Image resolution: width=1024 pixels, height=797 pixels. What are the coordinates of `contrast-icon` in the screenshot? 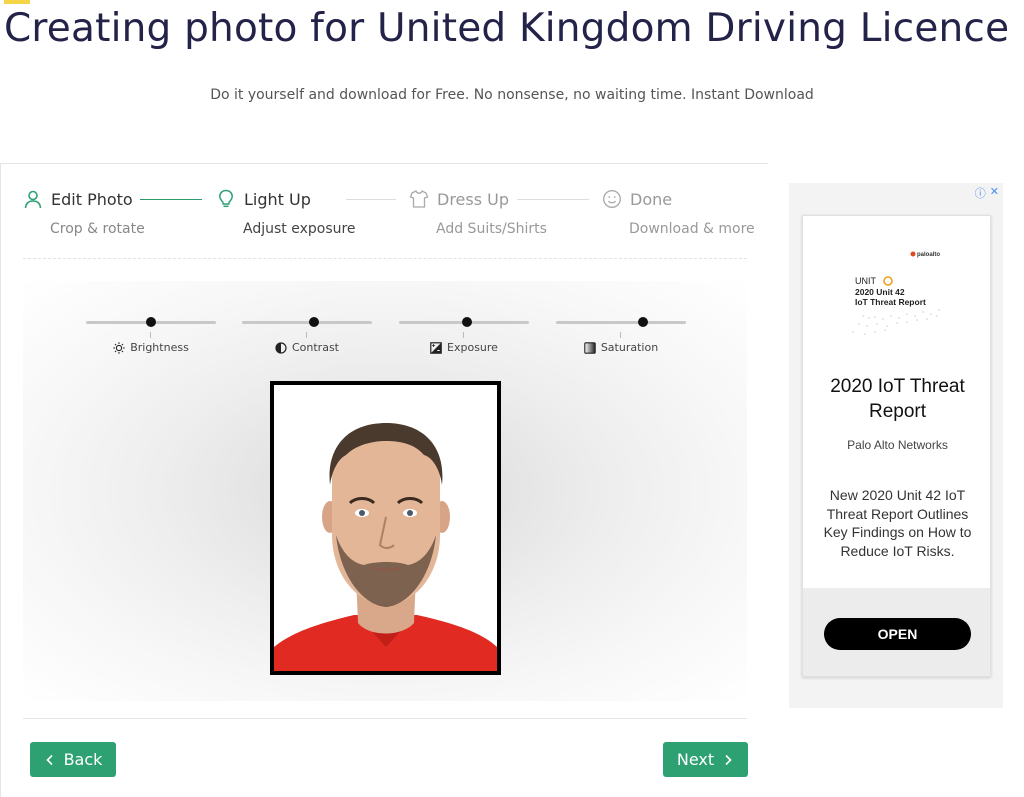 It's located at (281, 347).